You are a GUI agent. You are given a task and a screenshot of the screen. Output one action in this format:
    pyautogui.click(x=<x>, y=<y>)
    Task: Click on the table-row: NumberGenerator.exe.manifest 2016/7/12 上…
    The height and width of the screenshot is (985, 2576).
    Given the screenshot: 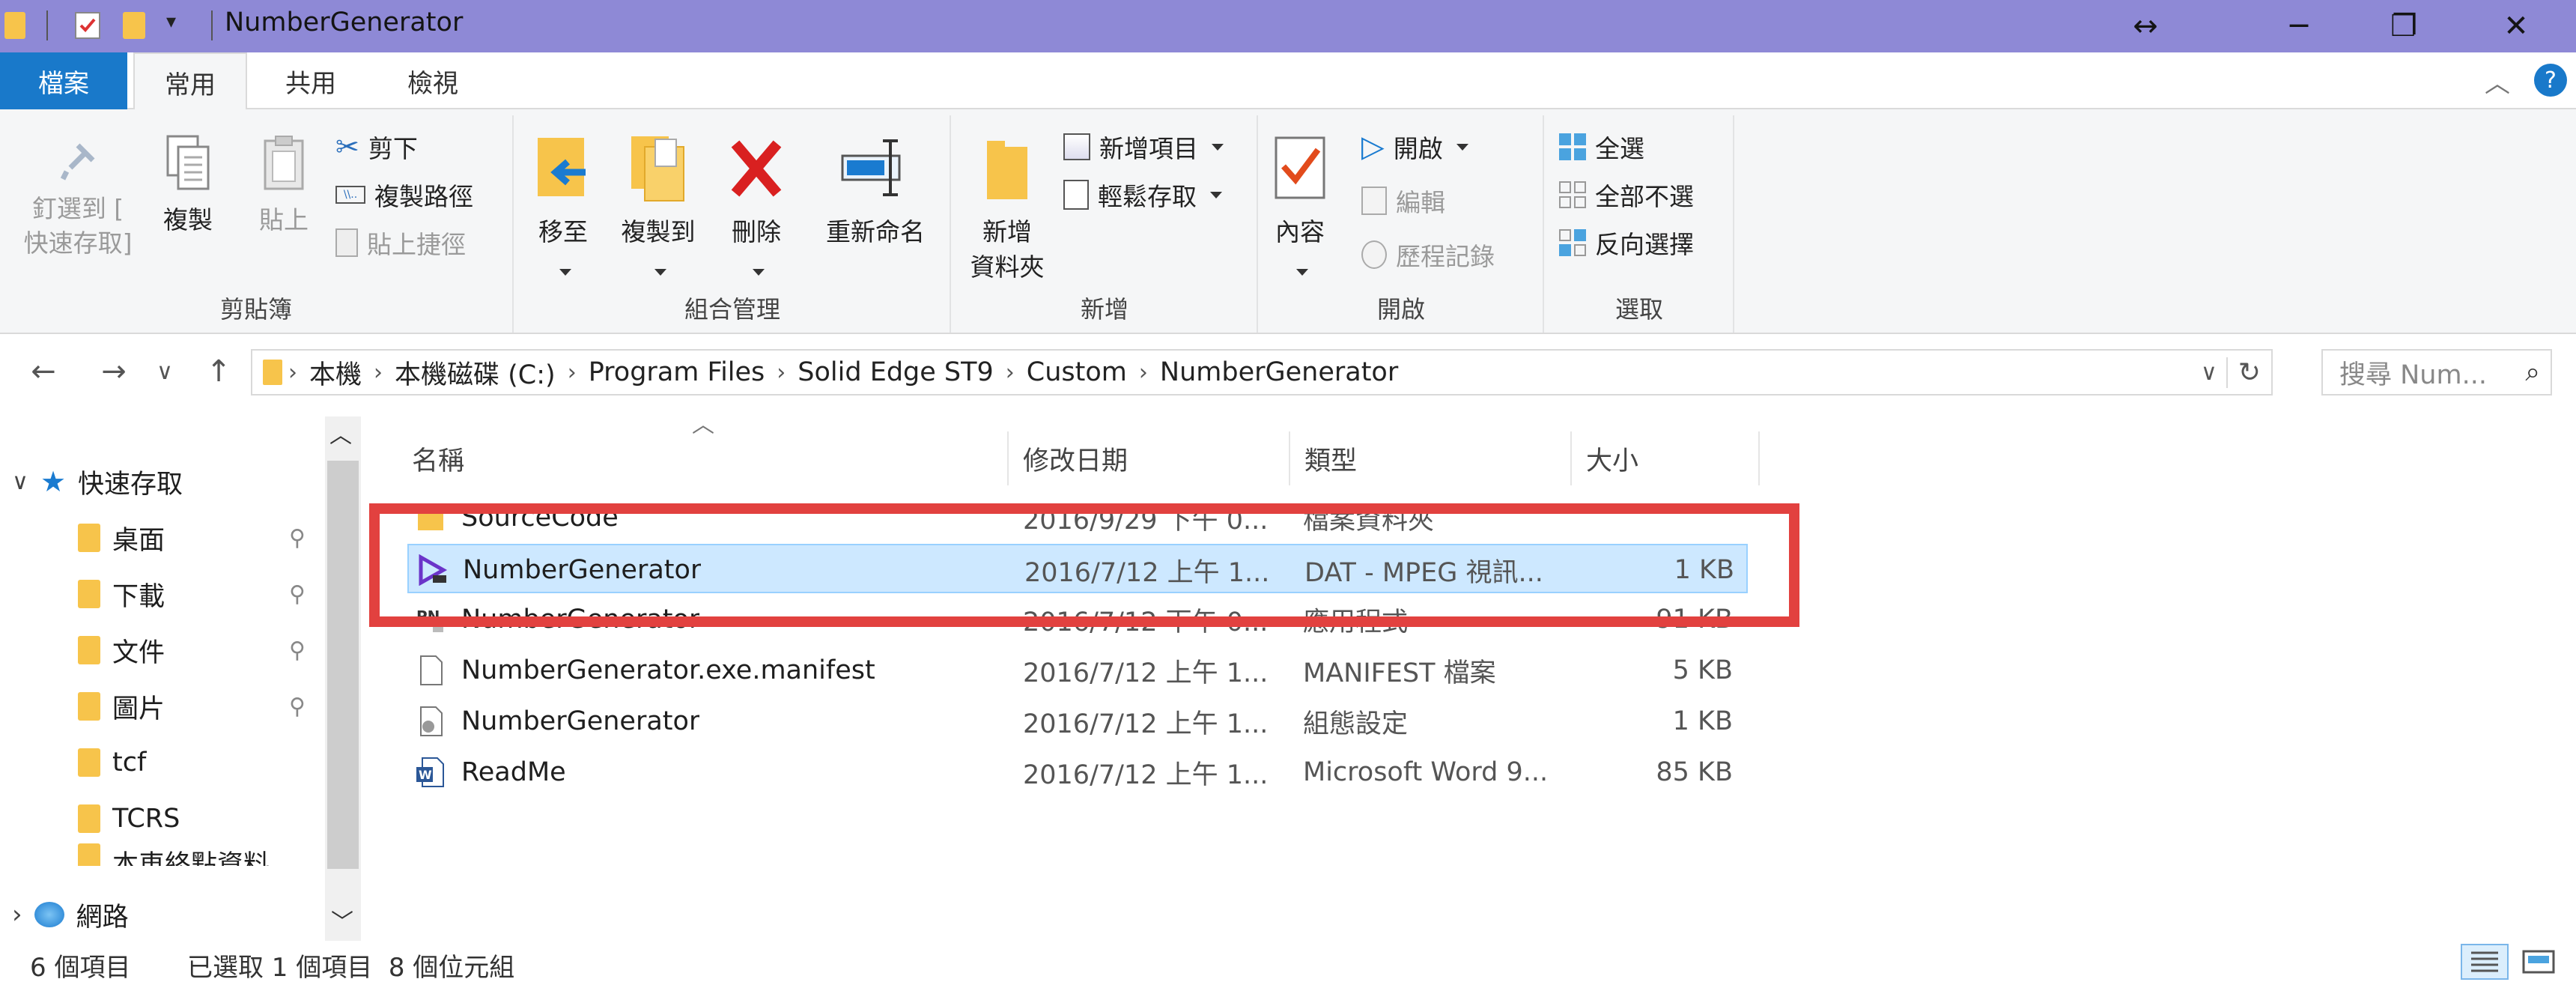 What is the action you would take?
    pyautogui.click(x=1077, y=670)
    